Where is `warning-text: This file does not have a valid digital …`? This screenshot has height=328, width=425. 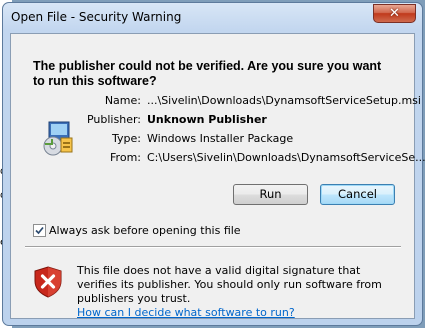 warning-text: This file does not have a valid digital … is located at coordinates (229, 284).